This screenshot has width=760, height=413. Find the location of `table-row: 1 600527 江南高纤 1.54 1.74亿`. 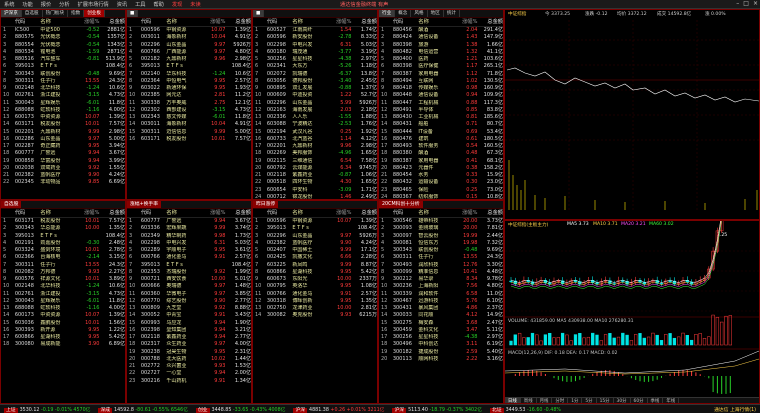

table-row: 1 600527 江南高纤 1.54 1.74亿 is located at coordinates (315, 30).